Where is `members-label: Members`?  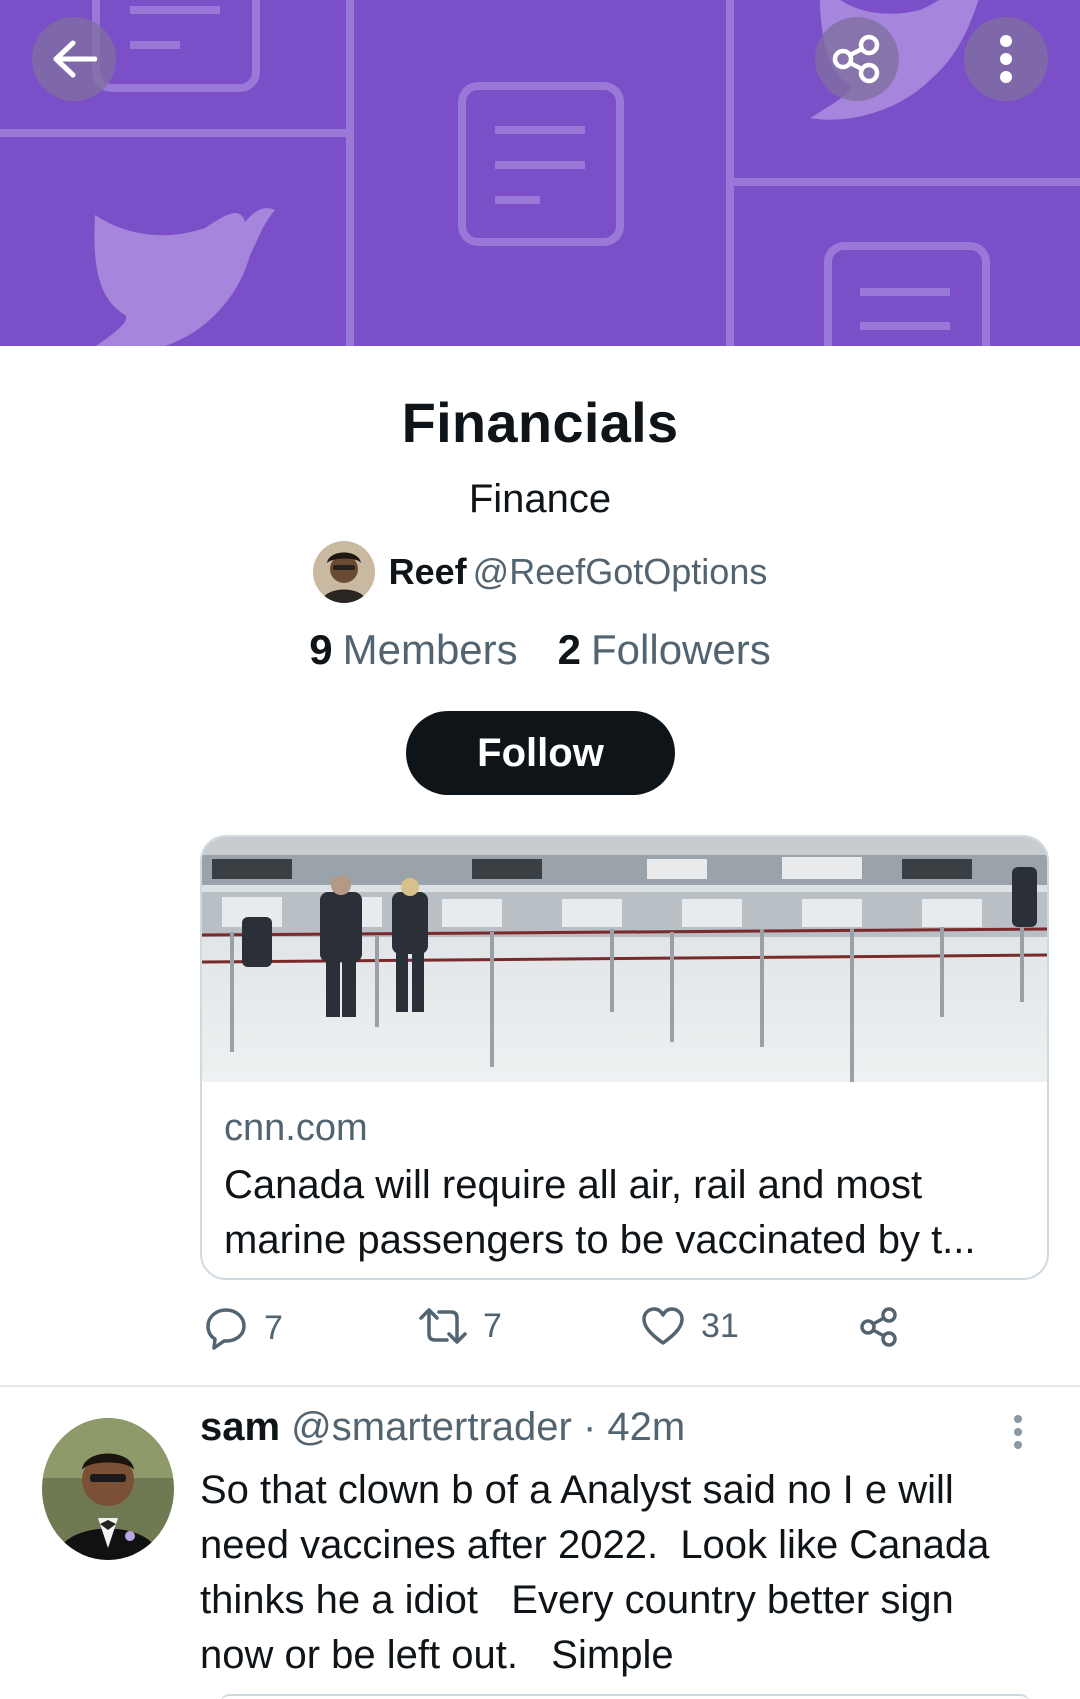 members-label: Members is located at coordinates (430, 649).